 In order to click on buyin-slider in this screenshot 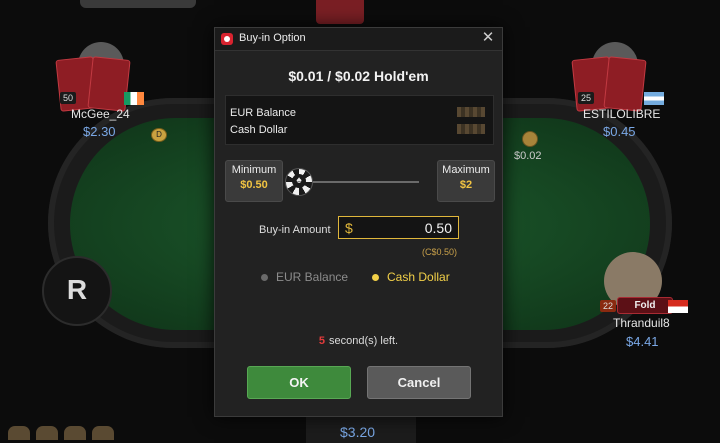, I will do `click(358, 182)`.